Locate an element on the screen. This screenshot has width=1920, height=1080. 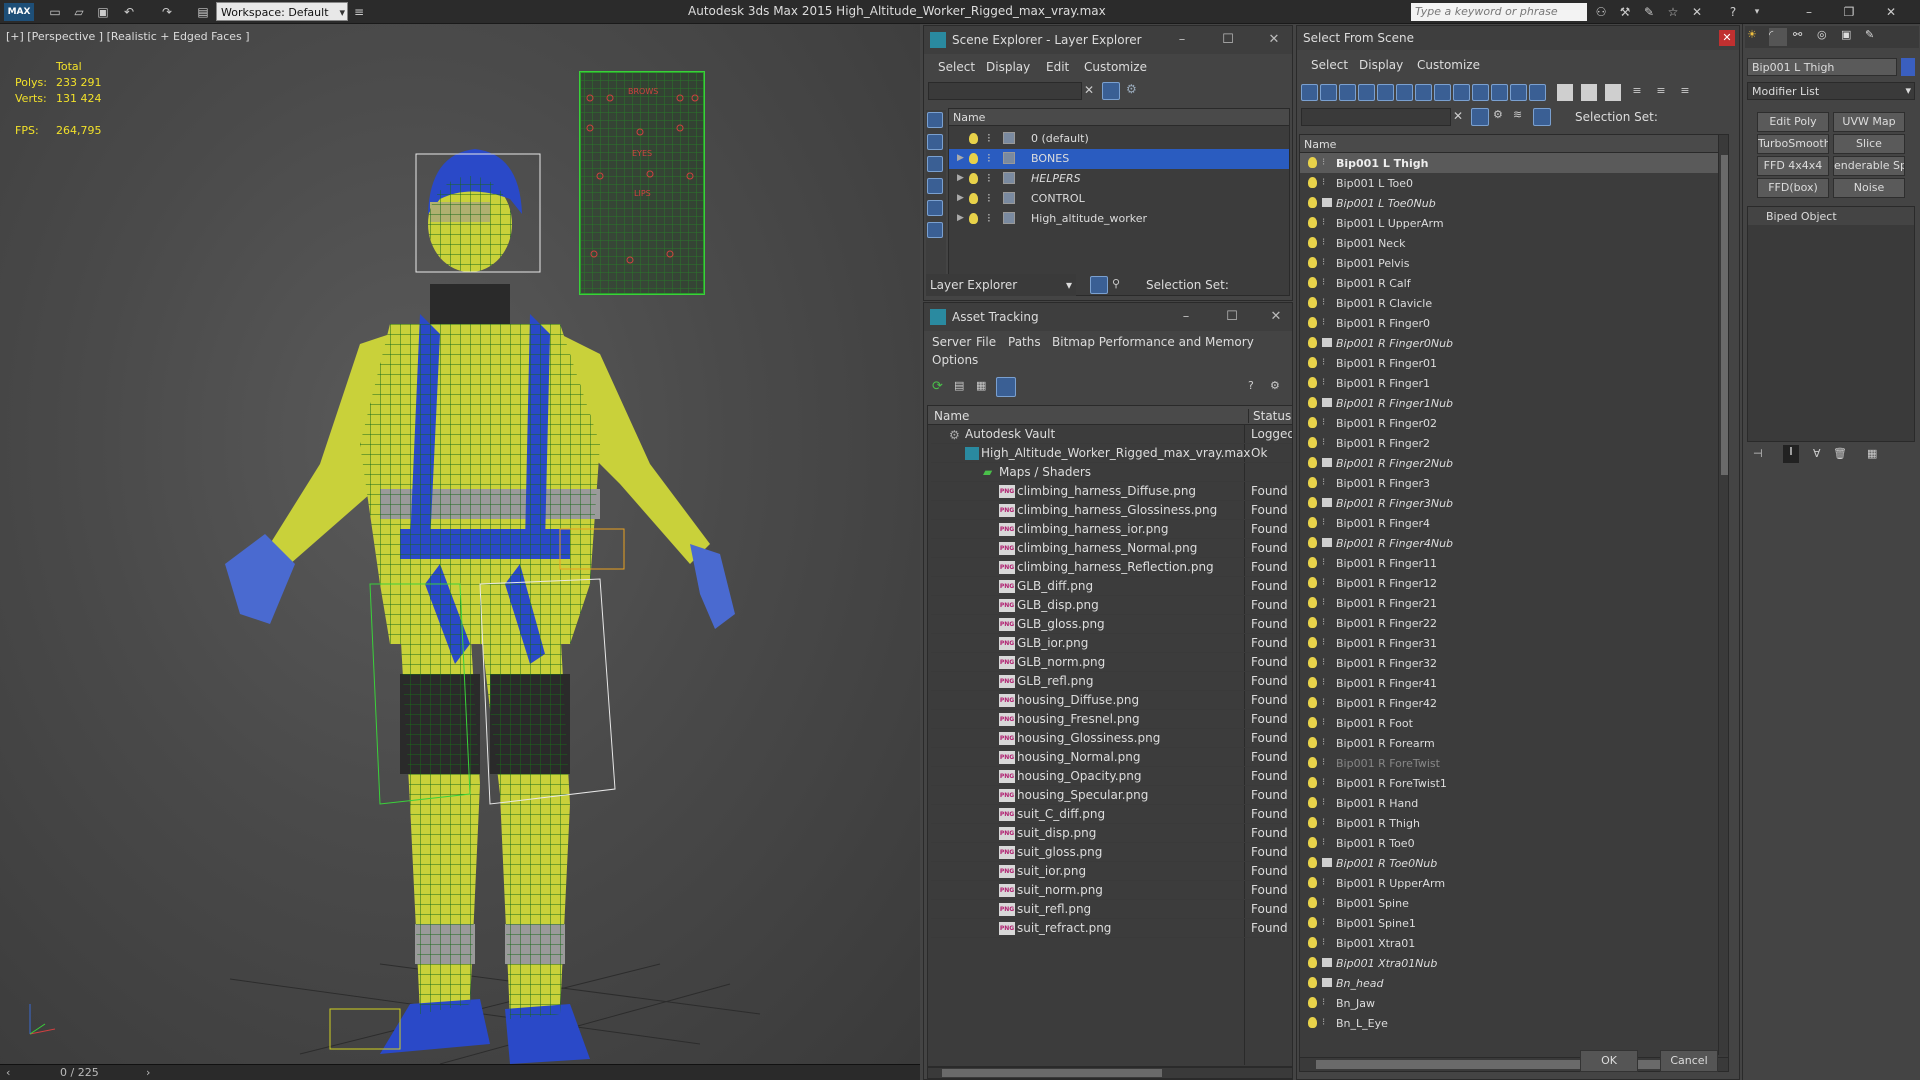
scene-object-row: Bip001 L Toe0Nub is located at coordinates (1514, 203).